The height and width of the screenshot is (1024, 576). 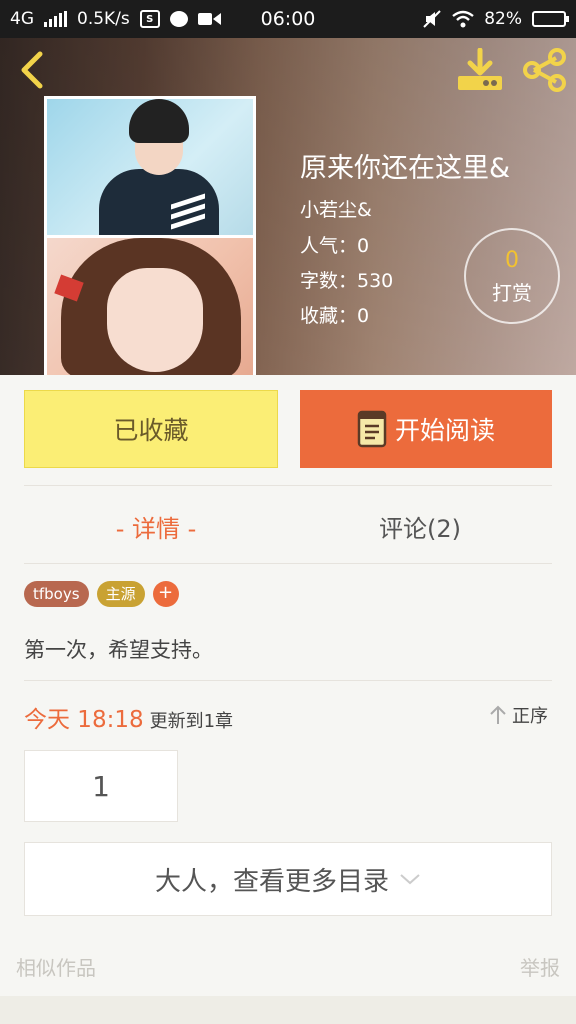 What do you see at coordinates (191, 721) in the screenshot?
I see `update-text: 更新到1章` at bounding box center [191, 721].